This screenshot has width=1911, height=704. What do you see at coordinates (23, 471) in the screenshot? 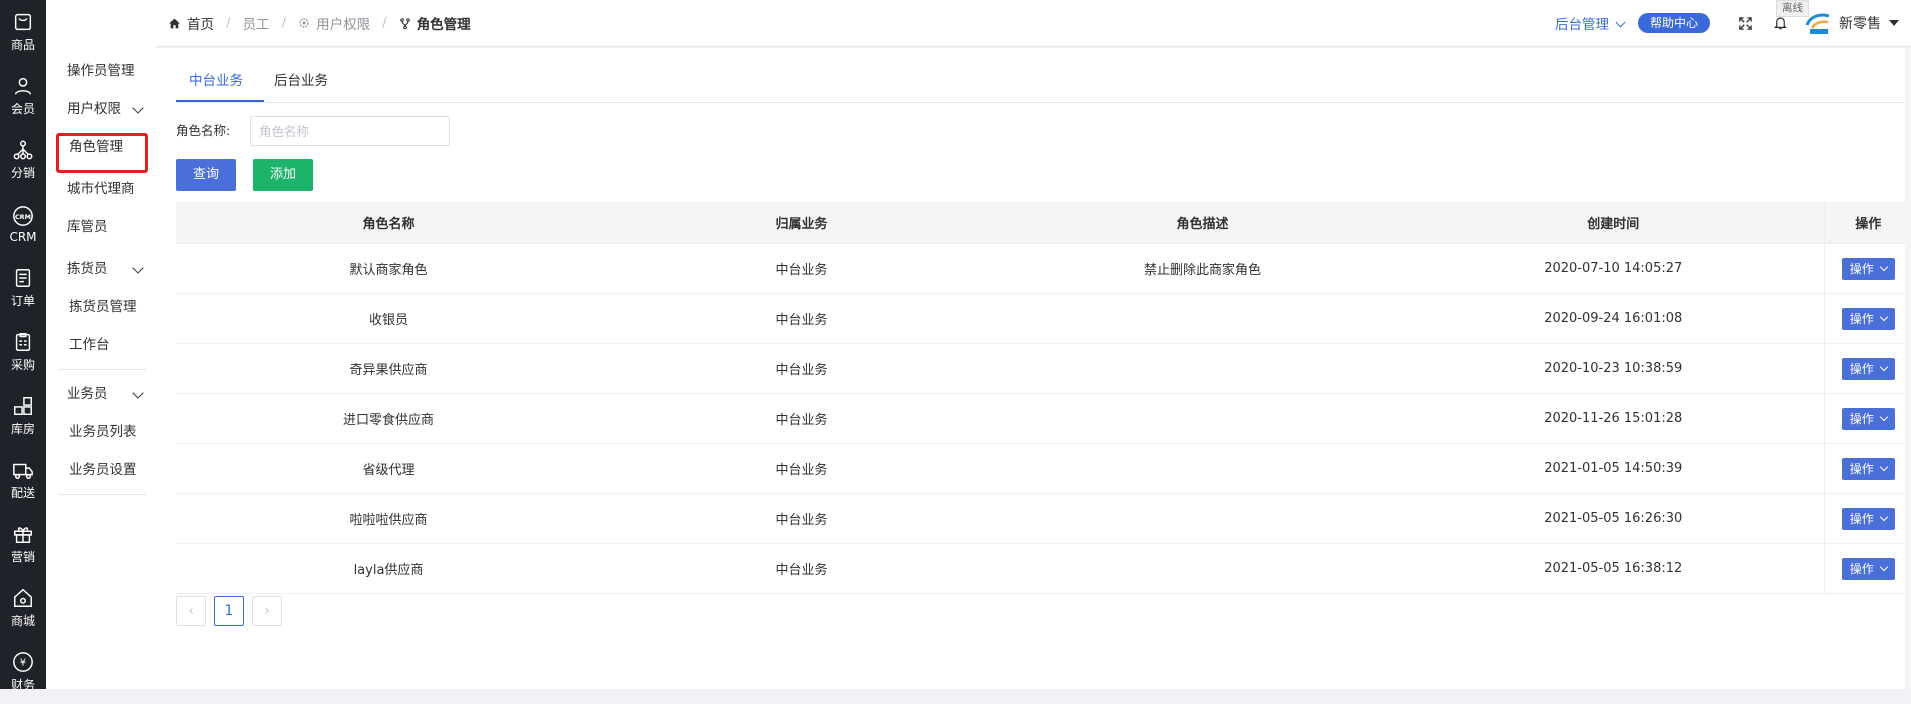
I see `delivery-icon` at bounding box center [23, 471].